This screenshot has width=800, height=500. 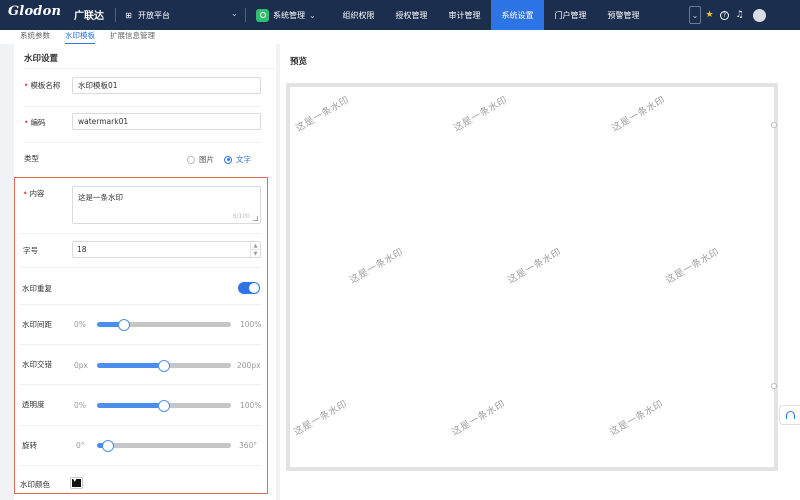 I want to click on opacity-label: 透明度, so click(x=33, y=404).